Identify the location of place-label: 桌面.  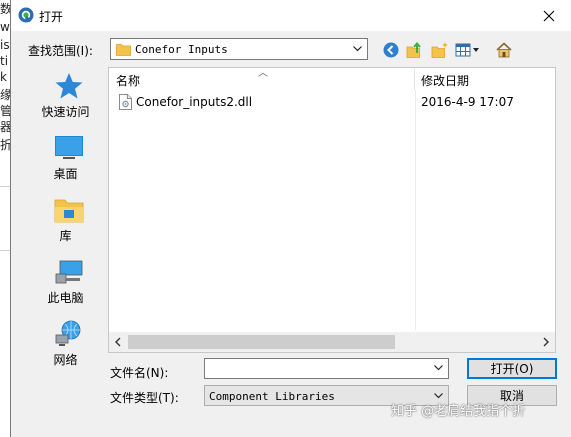
(65, 174).